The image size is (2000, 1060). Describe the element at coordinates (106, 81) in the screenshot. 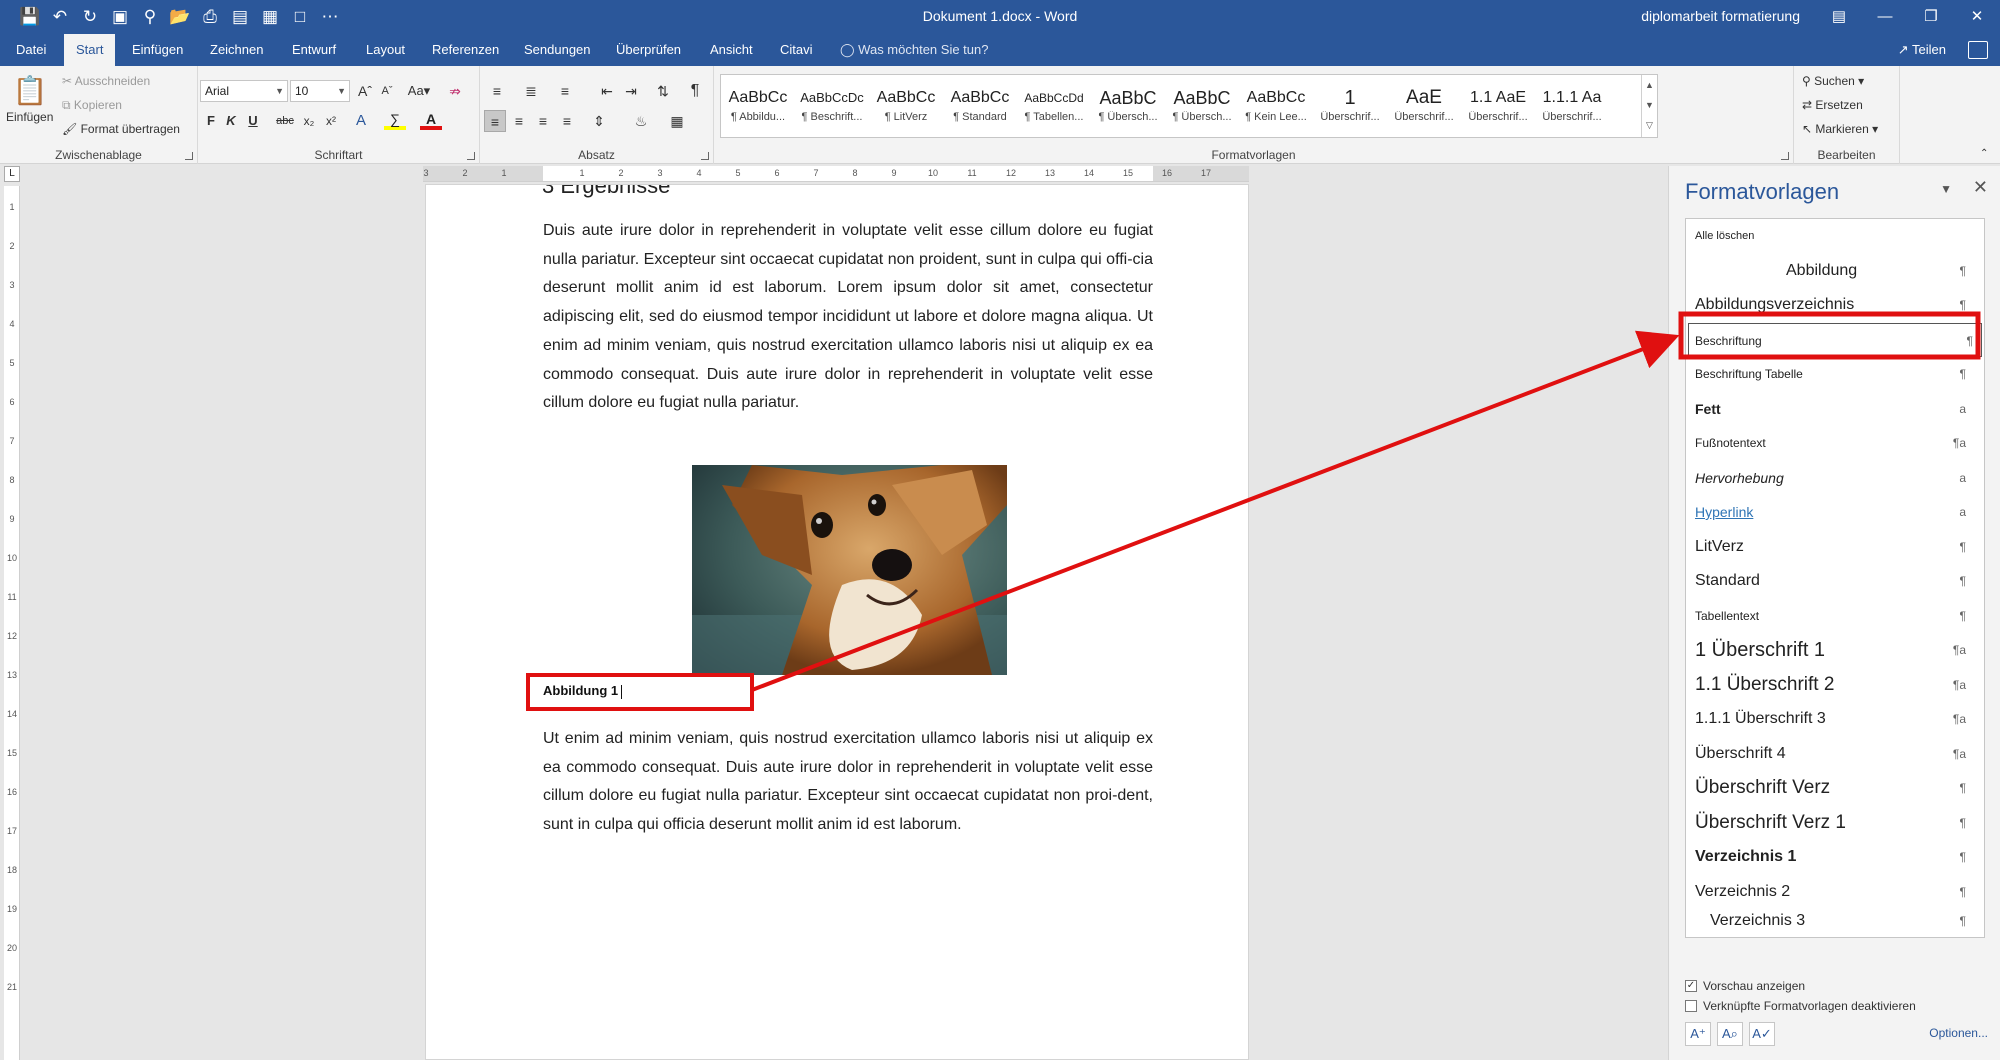

I see `cut-button: ✂ Ausschneiden` at that location.